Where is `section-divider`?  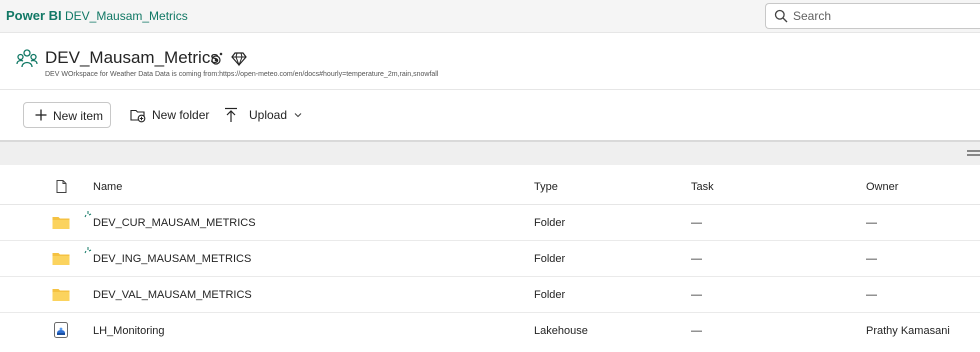
section-divider is located at coordinates (490, 152).